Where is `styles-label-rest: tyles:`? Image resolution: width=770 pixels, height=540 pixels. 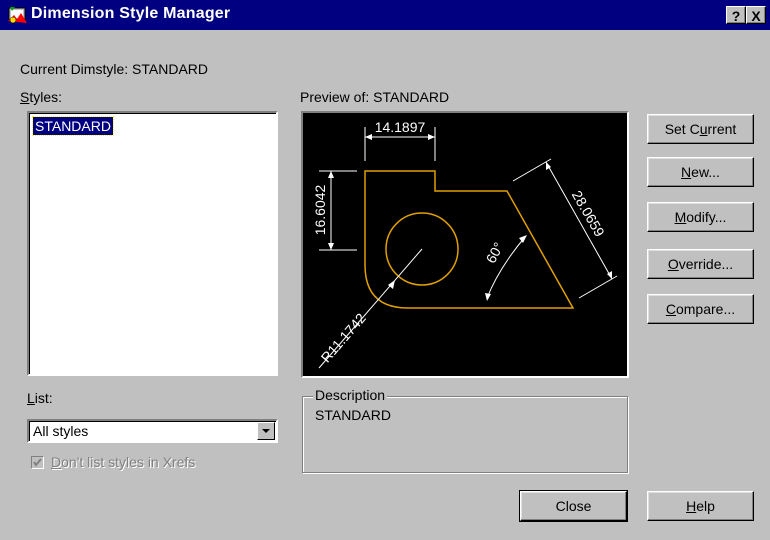 styles-label-rest: tyles: is located at coordinates (46, 97).